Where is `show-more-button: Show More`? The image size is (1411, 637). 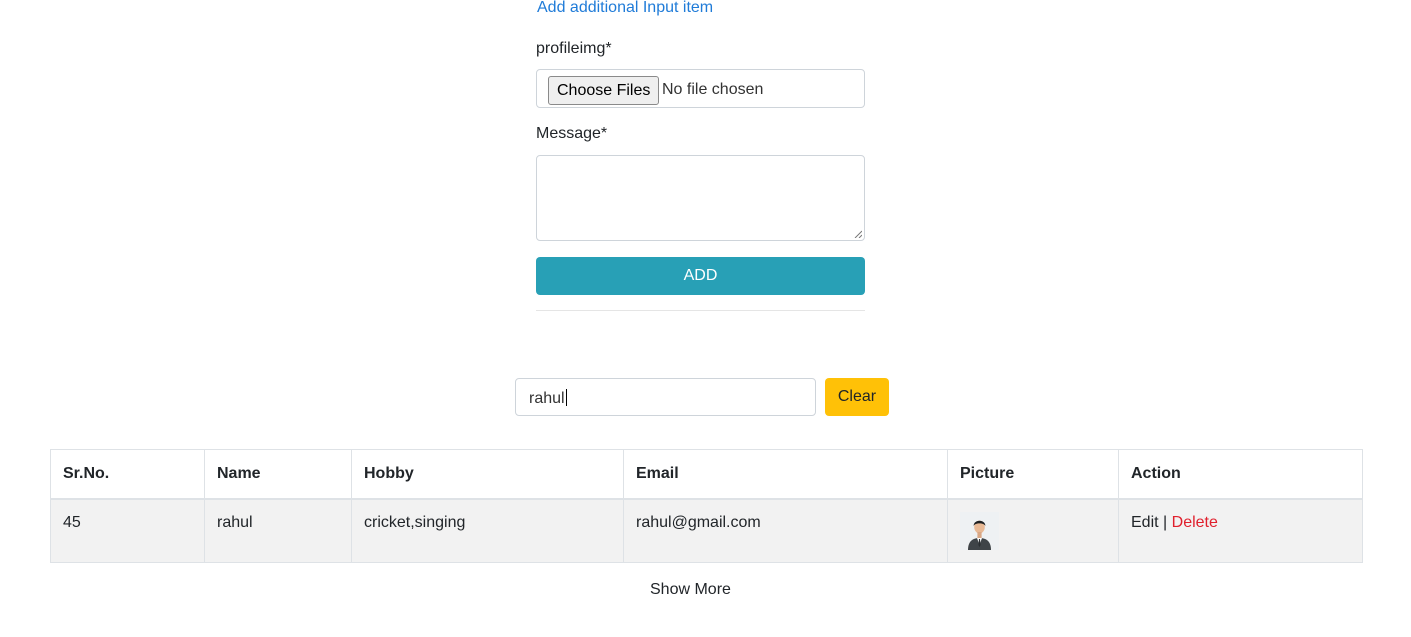 show-more-button: Show More is located at coordinates (690, 590).